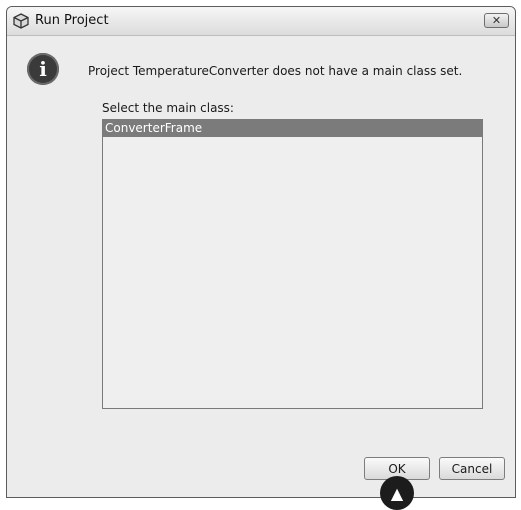 Image resolution: width=521 pixels, height=510 pixels. What do you see at coordinates (292, 128) in the screenshot?
I see `list-item-converterframe: ConverterFrame` at bounding box center [292, 128].